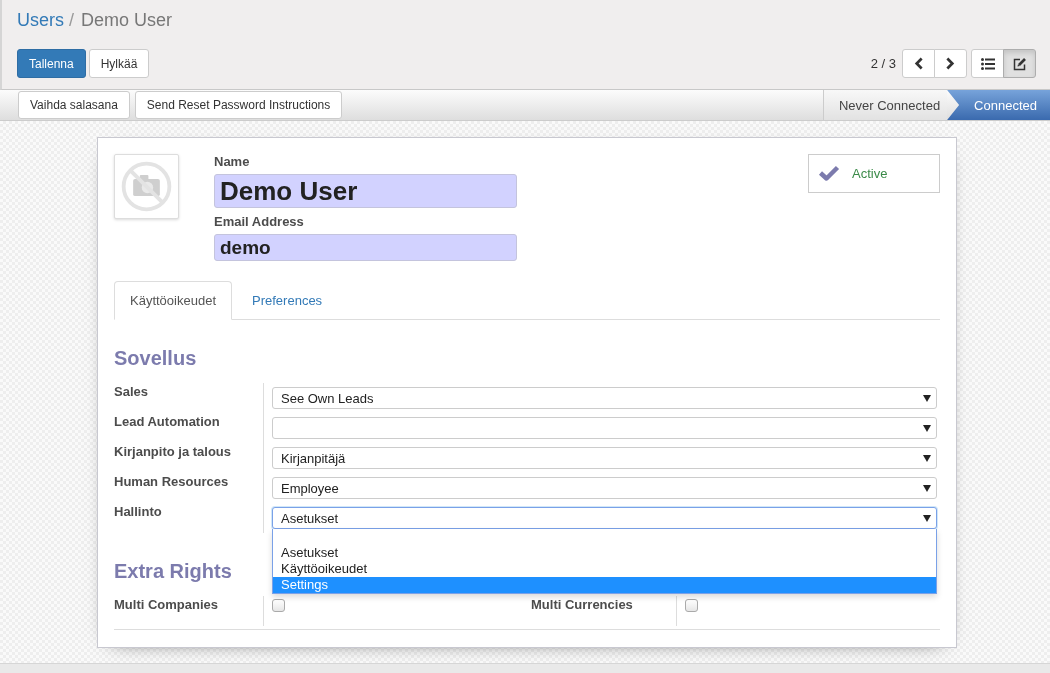 The height and width of the screenshot is (673, 1050). I want to click on select-field, so click(604, 428).